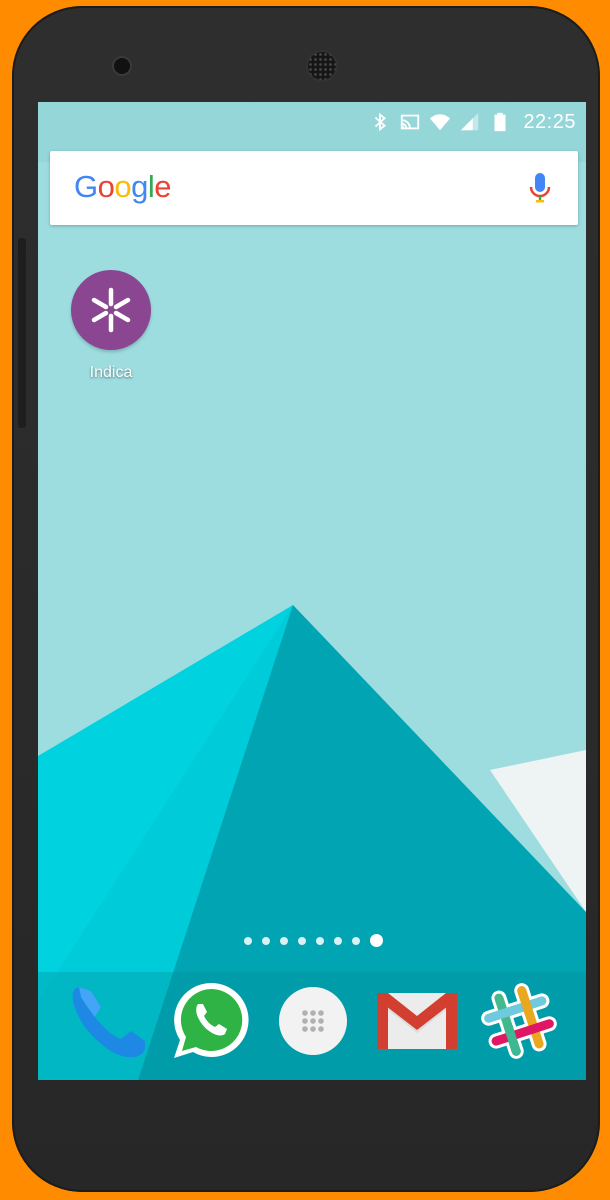 This screenshot has width=610, height=1200. I want to click on dock-phone, so click(107, 1021).